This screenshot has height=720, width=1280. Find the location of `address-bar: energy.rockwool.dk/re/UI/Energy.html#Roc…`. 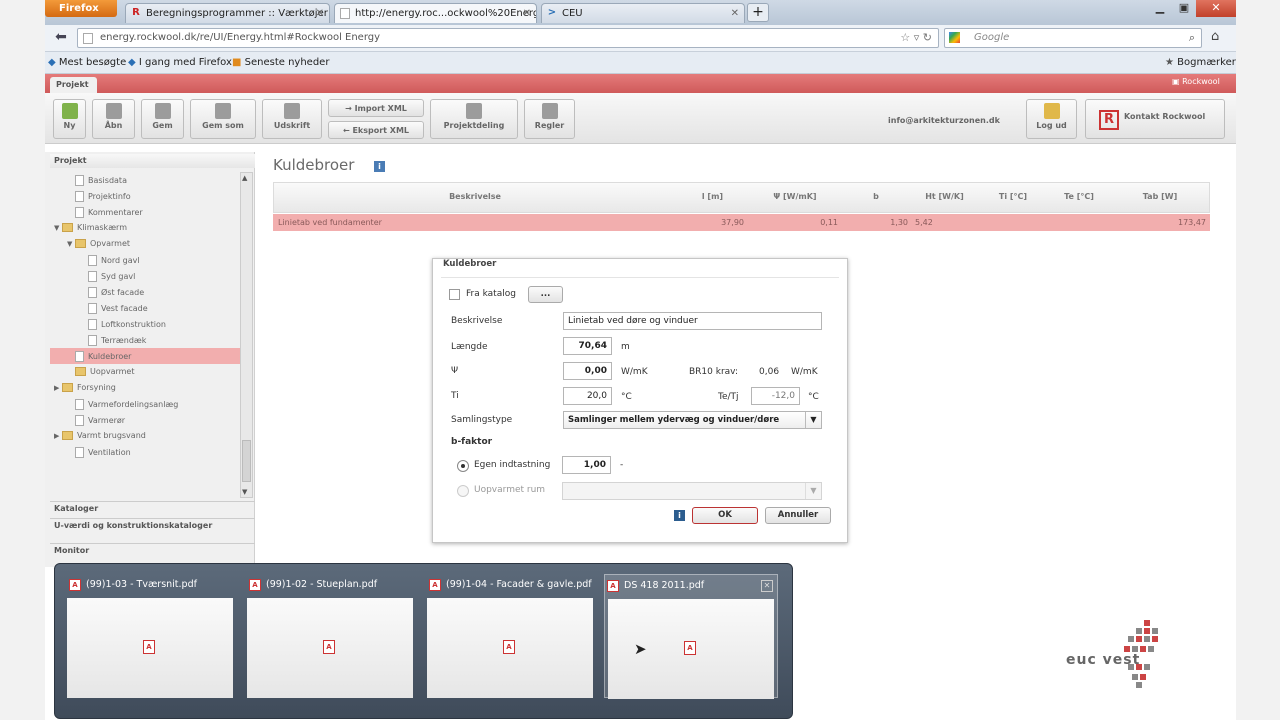

address-bar: energy.rockwool.dk/re/UI/Energy.html#Roc… is located at coordinates (508, 38).